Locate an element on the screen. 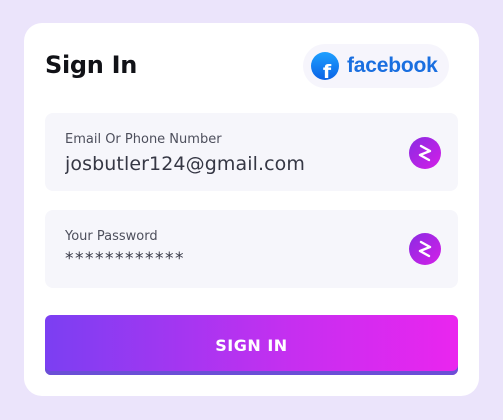 Image resolution: width=503 pixels, height=420 pixels. email-input is located at coordinates (225, 164).